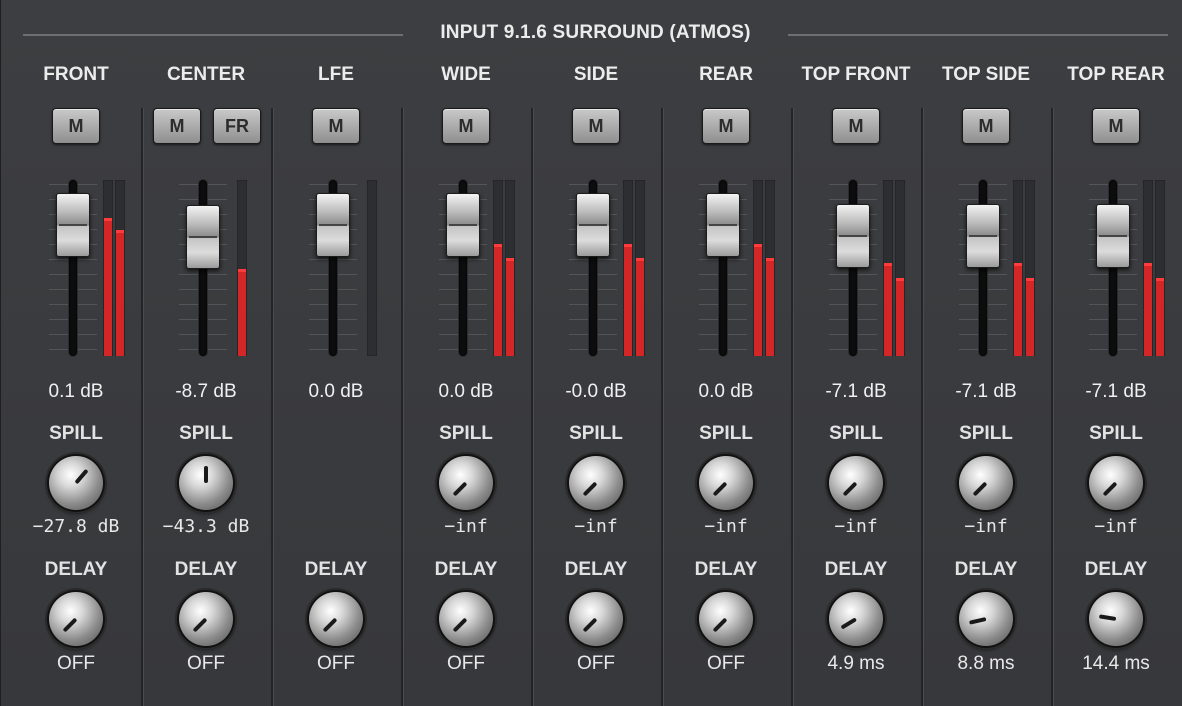 The width and height of the screenshot is (1182, 706). Describe the element at coordinates (986, 391) in the screenshot. I see `gain-readout: -7.1 dB` at that location.